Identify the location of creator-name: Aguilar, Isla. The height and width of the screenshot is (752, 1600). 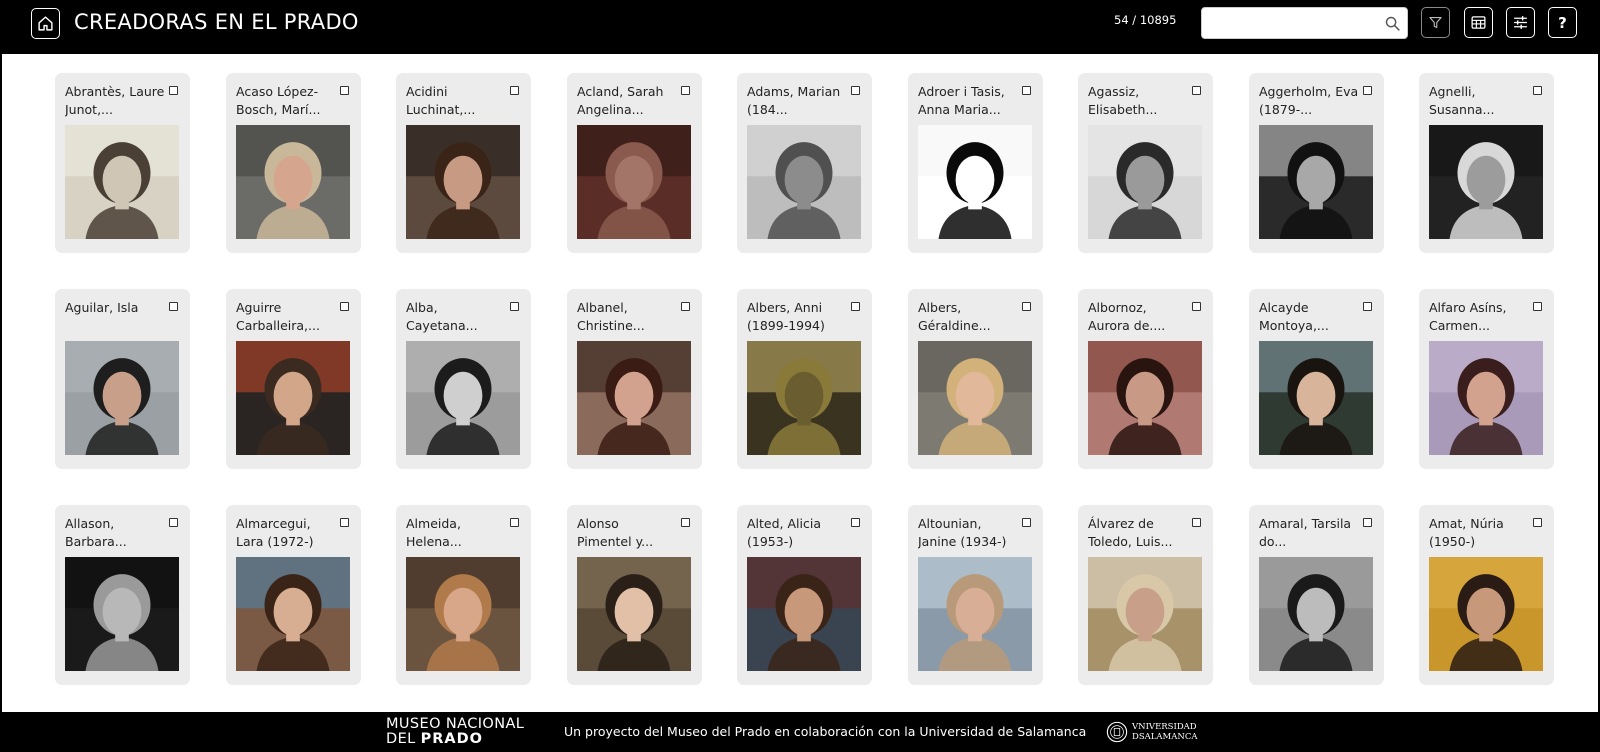
(115, 319).